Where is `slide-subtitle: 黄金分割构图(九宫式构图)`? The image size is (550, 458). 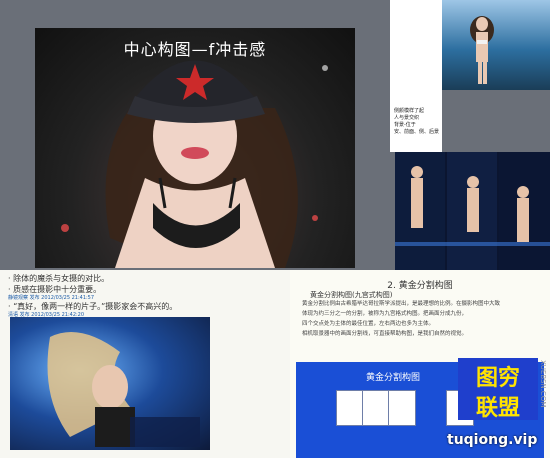 slide-subtitle: 黄金分割构图(九宫式构图) is located at coordinates (351, 295).